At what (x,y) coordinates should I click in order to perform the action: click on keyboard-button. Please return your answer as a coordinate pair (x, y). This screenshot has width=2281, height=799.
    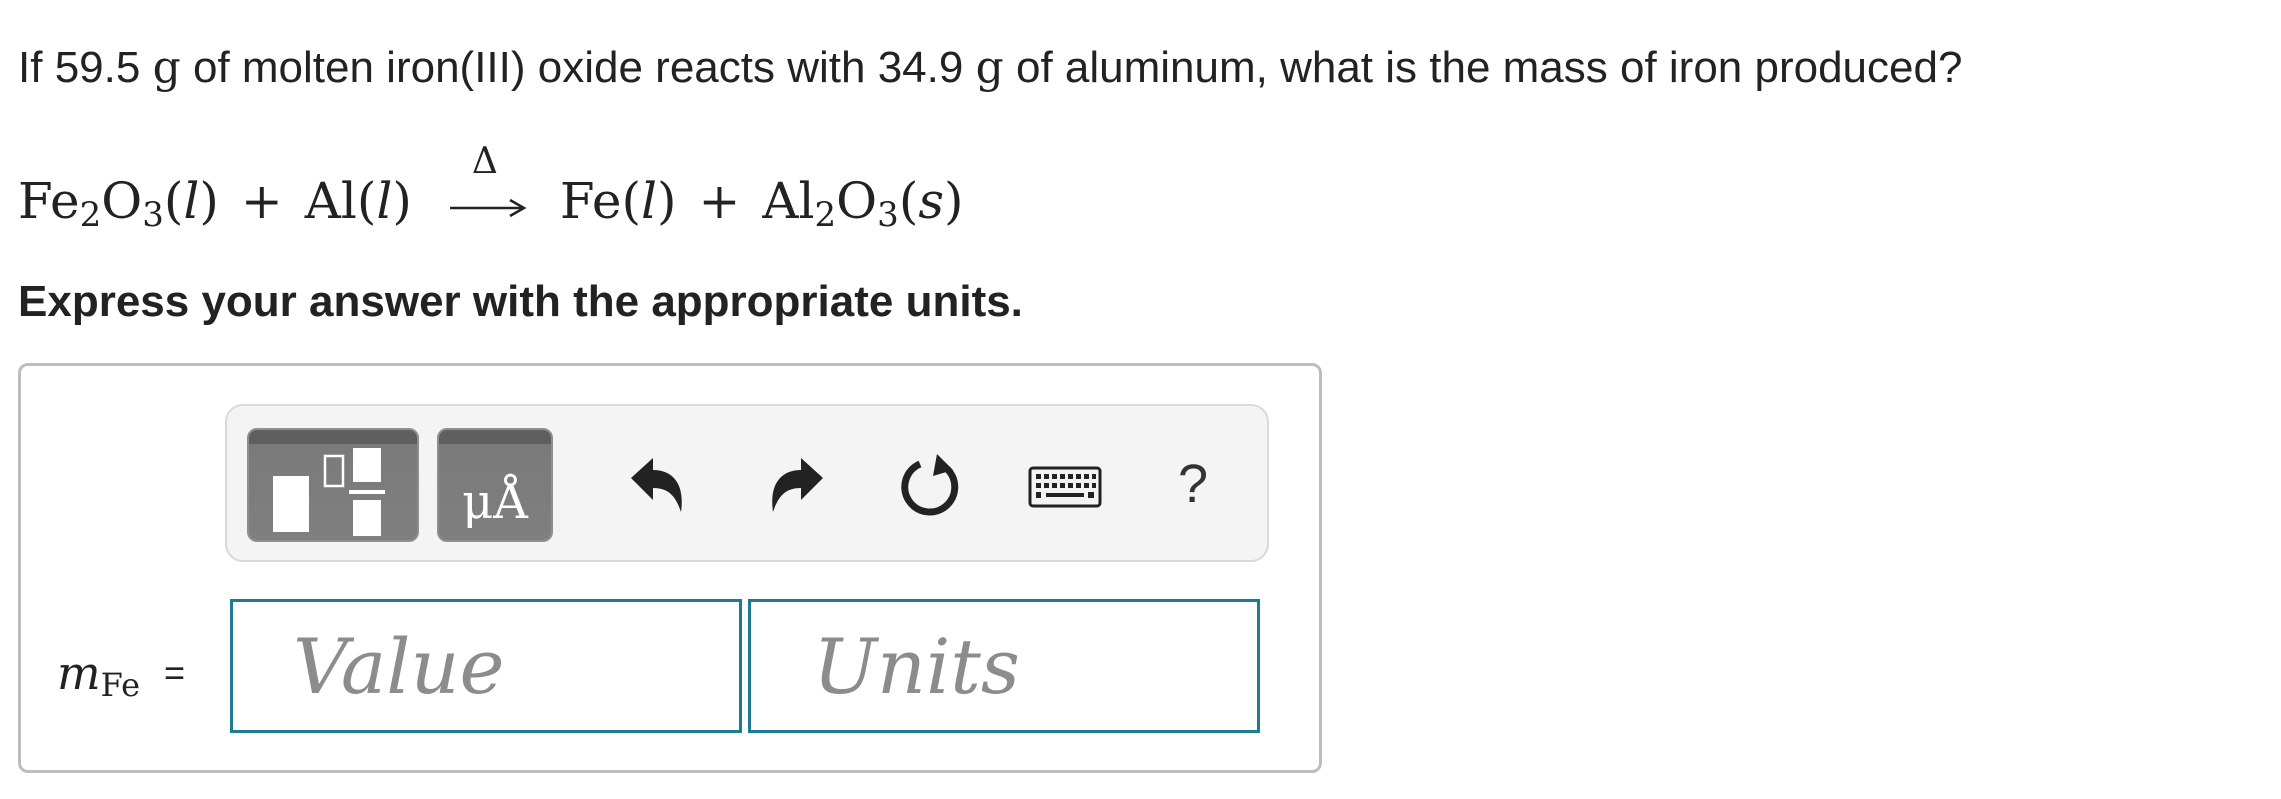
    Looking at the image, I should click on (1065, 486).